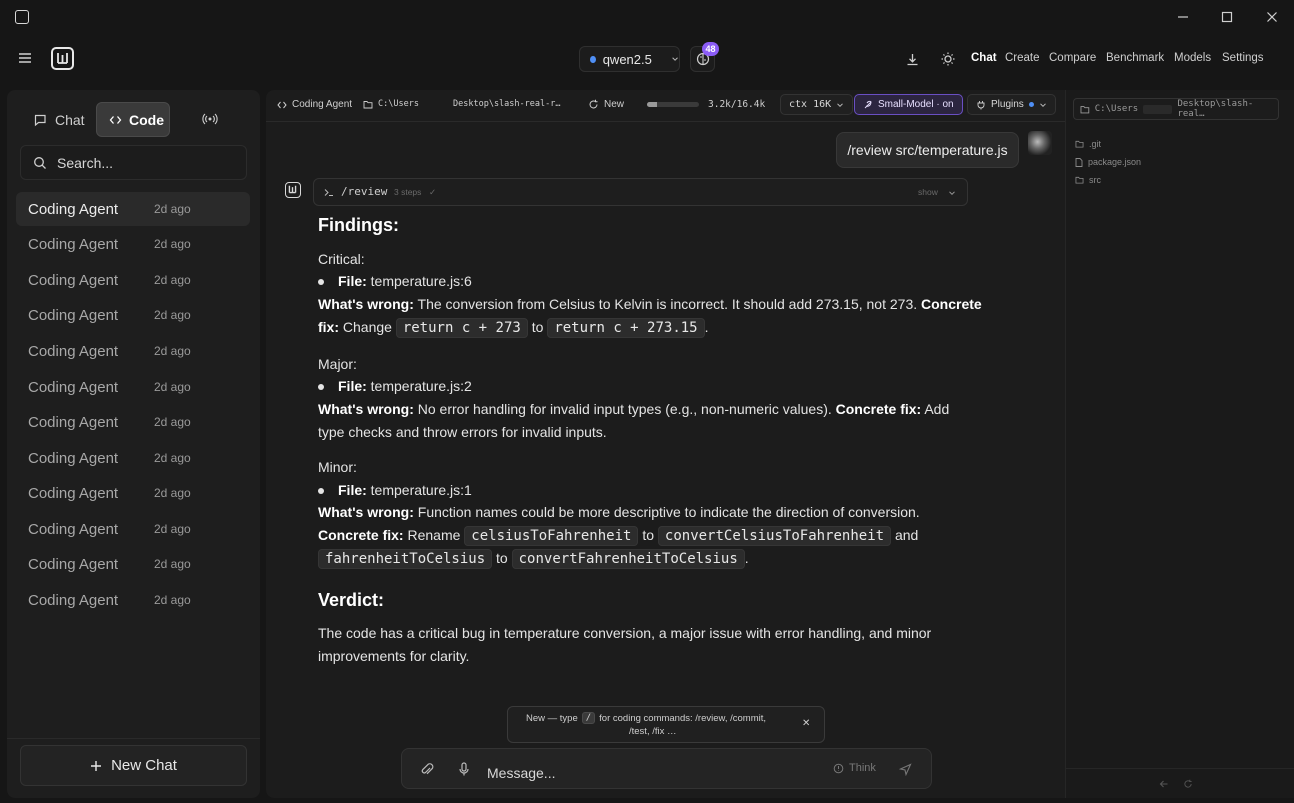  I want to click on app-icon, so click(22, 17).